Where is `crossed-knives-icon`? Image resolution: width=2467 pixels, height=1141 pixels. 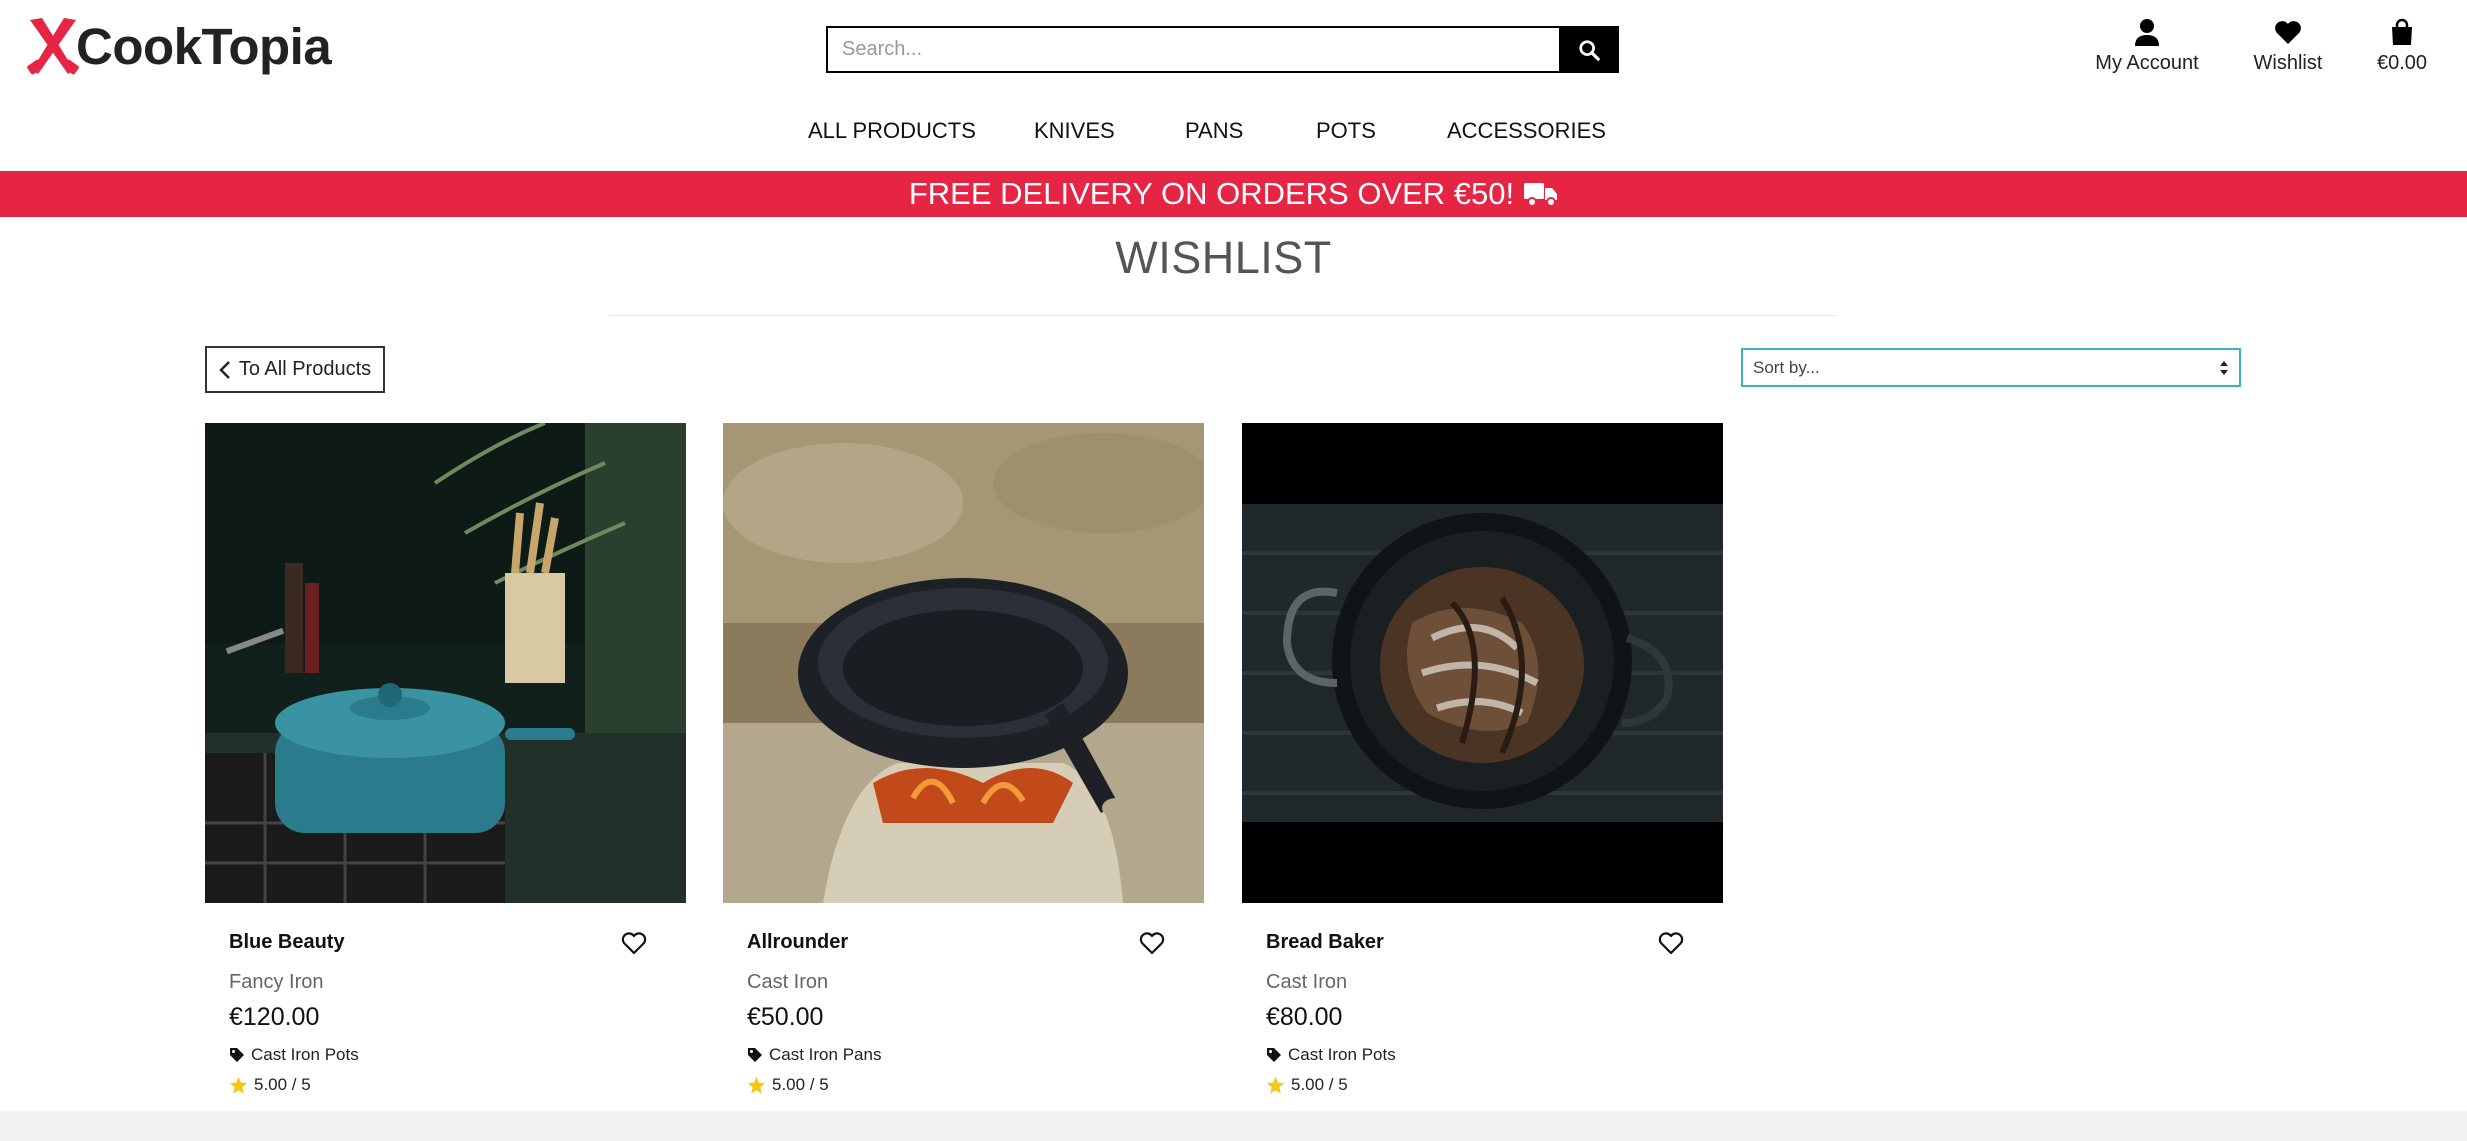
crossed-knives-icon is located at coordinates (53, 46).